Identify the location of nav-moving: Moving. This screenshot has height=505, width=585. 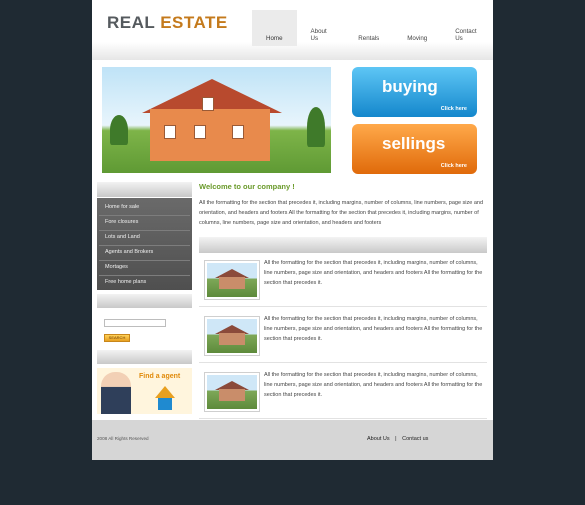
(417, 28).